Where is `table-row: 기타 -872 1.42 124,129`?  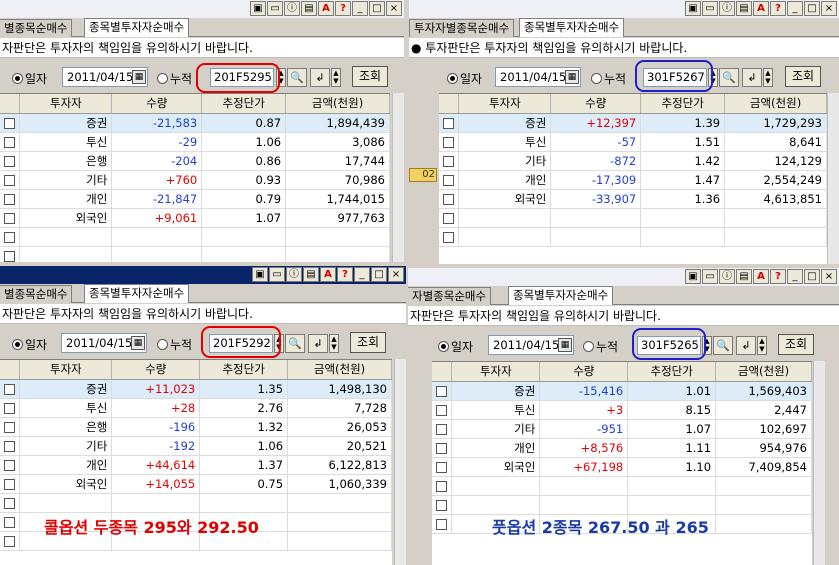
table-row: 기타 -872 1.42 124,129 is located at coordinates (633, 161).